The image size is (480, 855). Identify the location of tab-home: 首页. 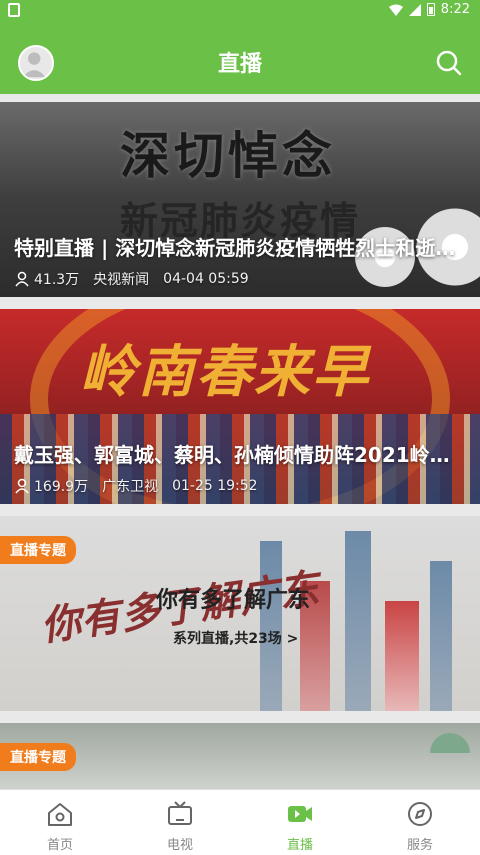
(60, 822).